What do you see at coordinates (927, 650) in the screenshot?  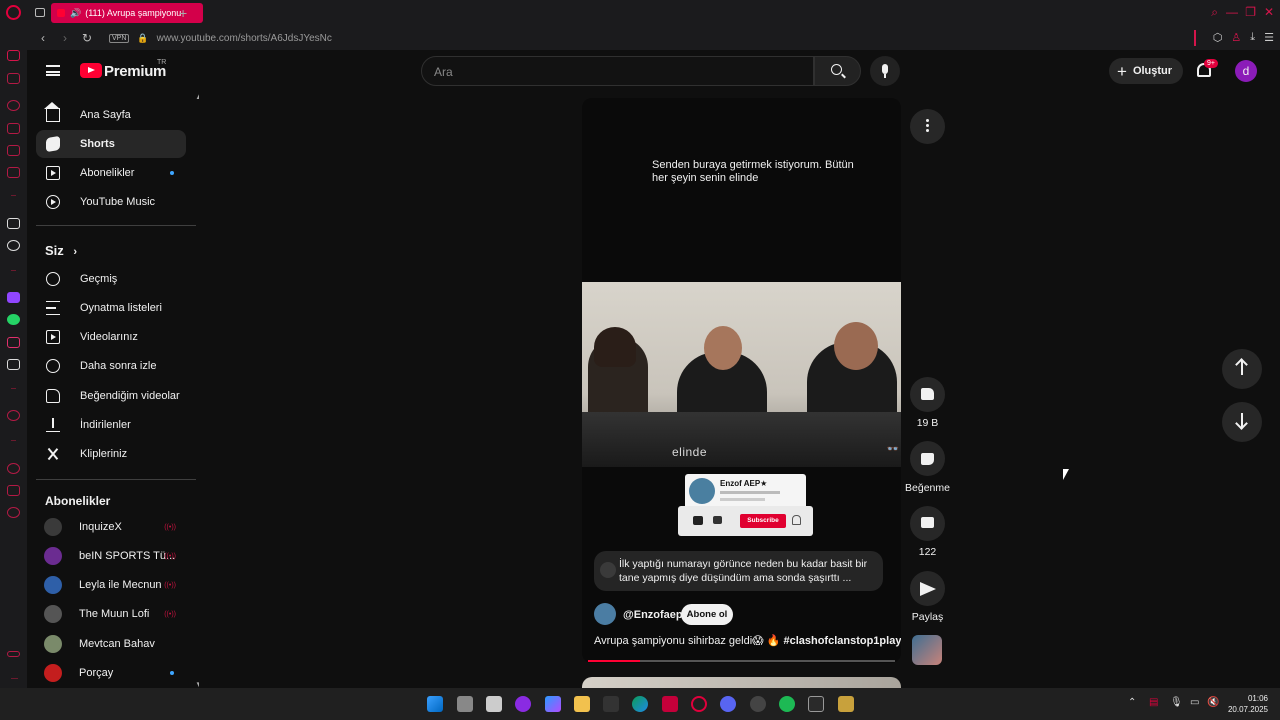 I see `sound-thumbnail` at bounding box center [927, 650].